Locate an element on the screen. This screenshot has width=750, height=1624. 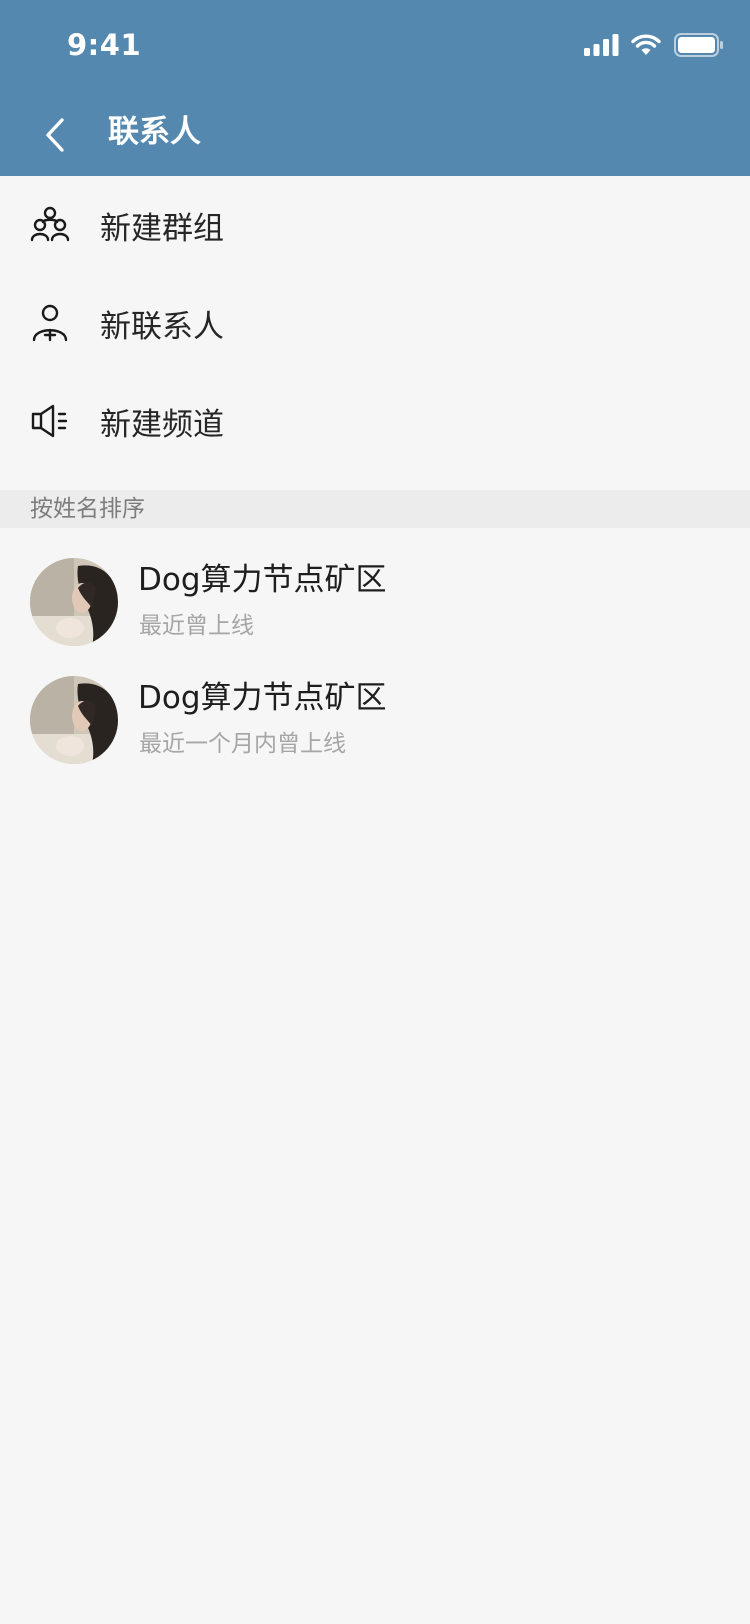
new-group-label: 新建群组 is located at coordinates (162, 228).